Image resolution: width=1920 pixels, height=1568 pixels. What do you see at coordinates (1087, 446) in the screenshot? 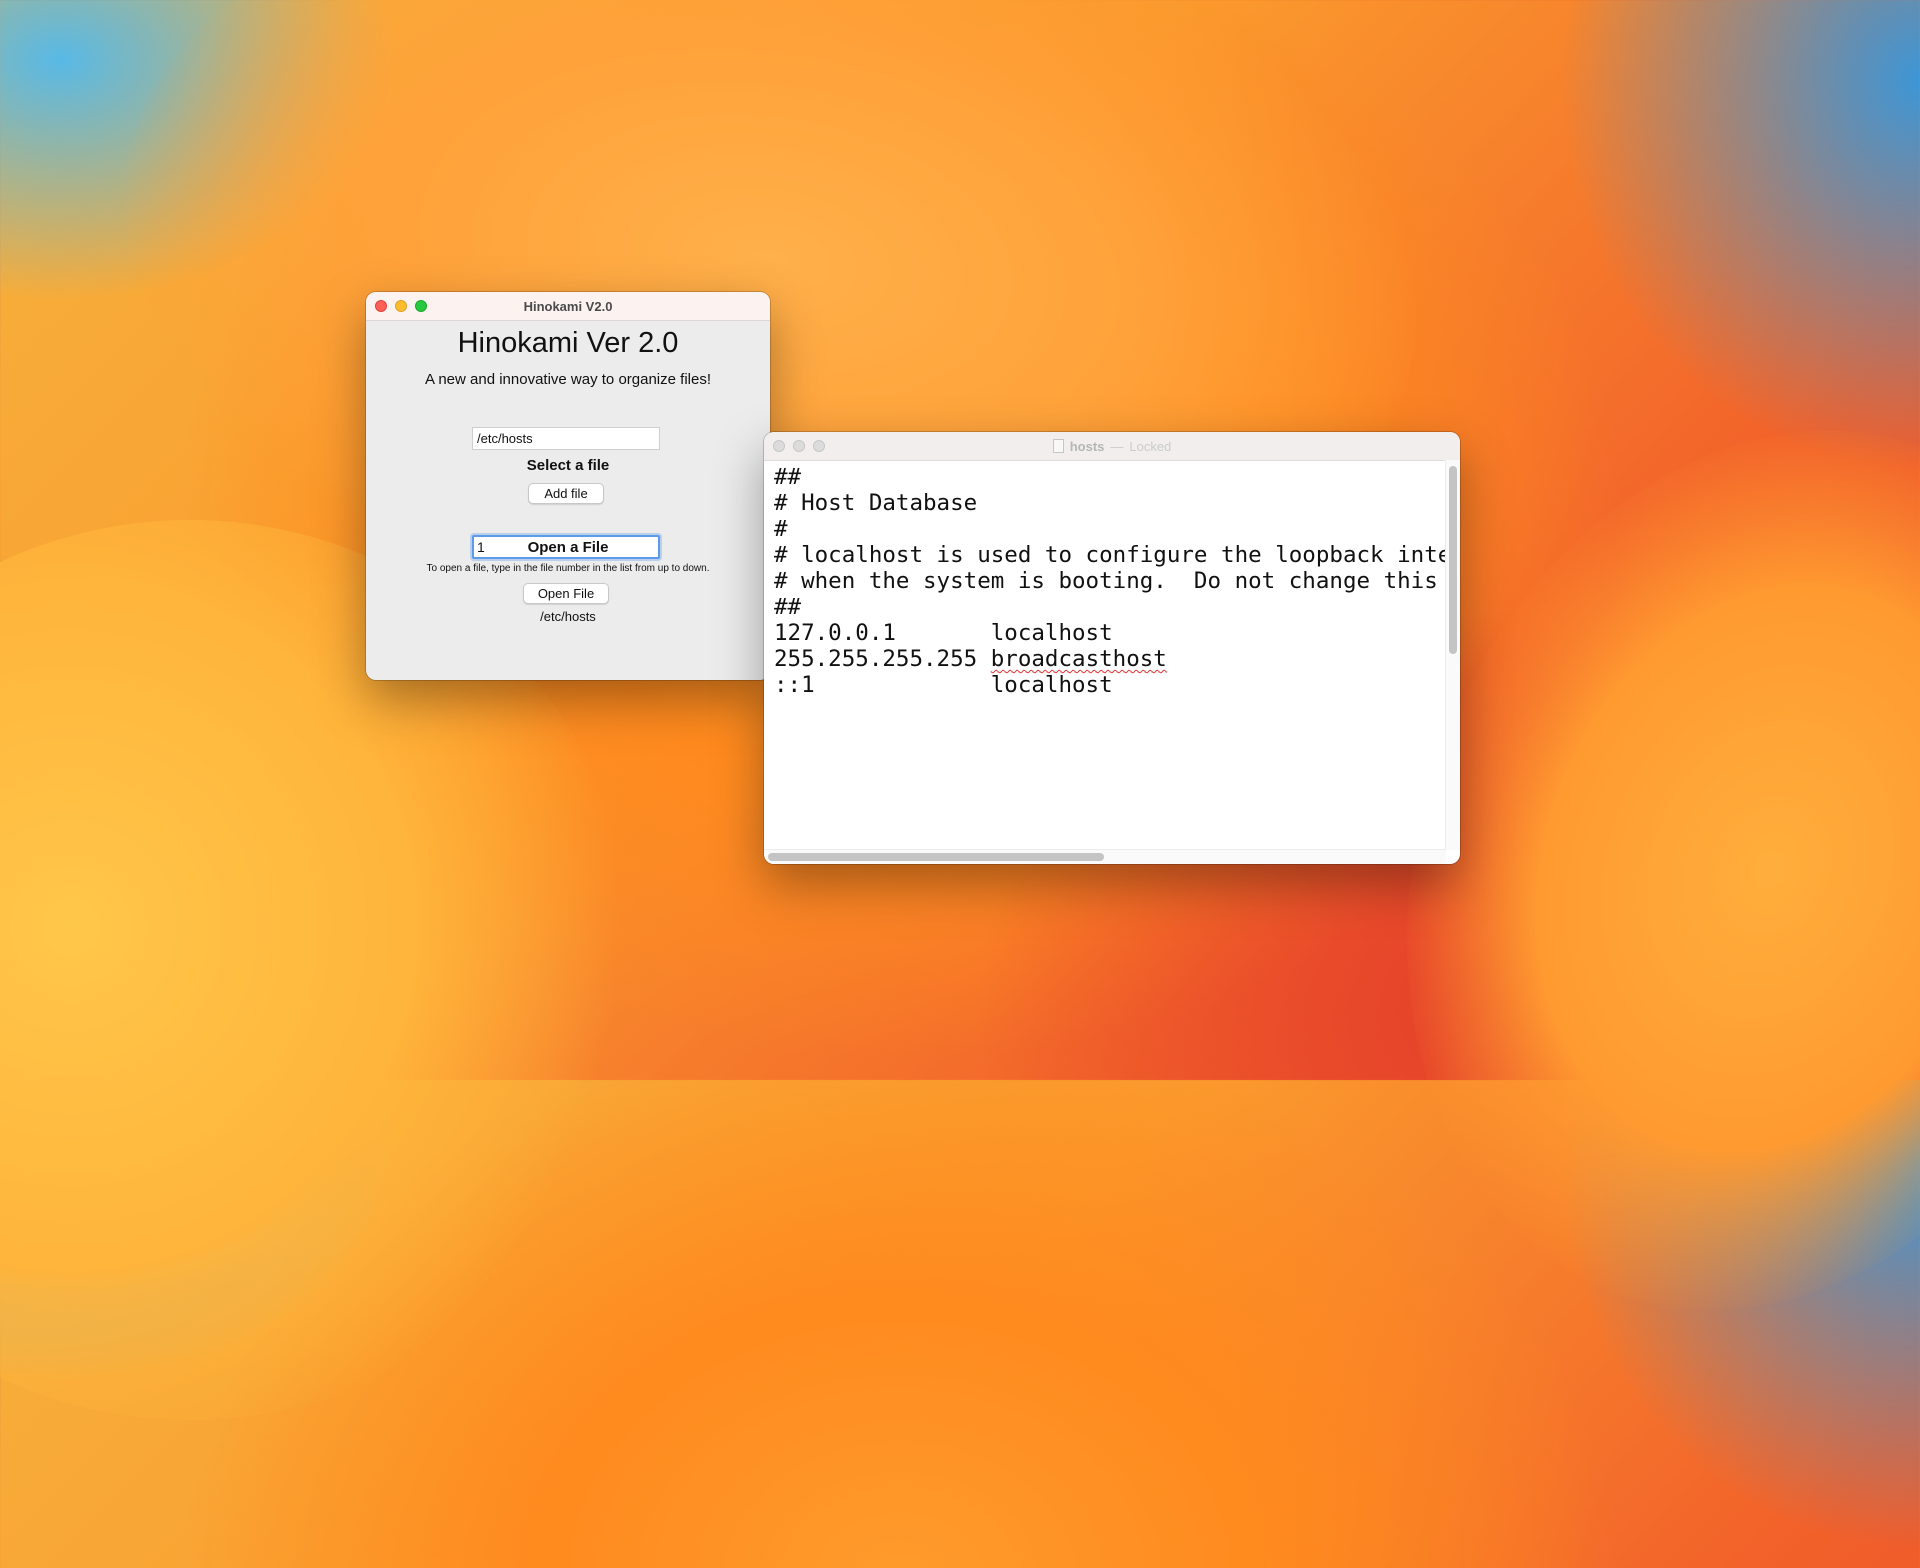
I see `document-title: hosts` at bounding box center [1087, 446].